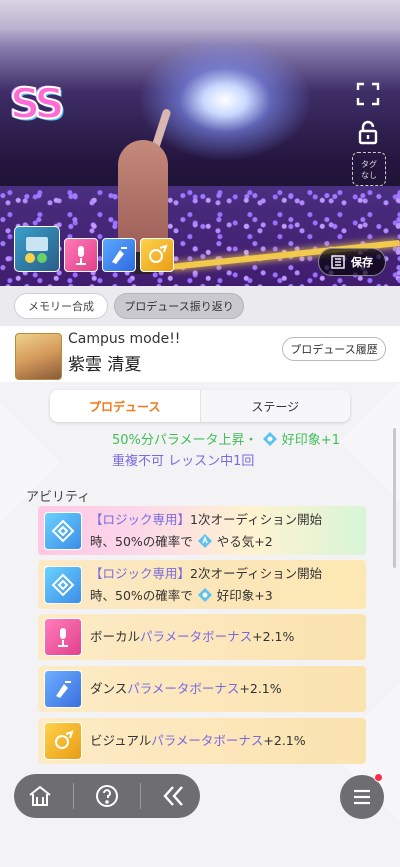 Image resolution: width=400 pixels, height=867 pixels. Describe the element at coordinates (81, 255) in the screenshot. I see `vocal-skill-icon` at that location.